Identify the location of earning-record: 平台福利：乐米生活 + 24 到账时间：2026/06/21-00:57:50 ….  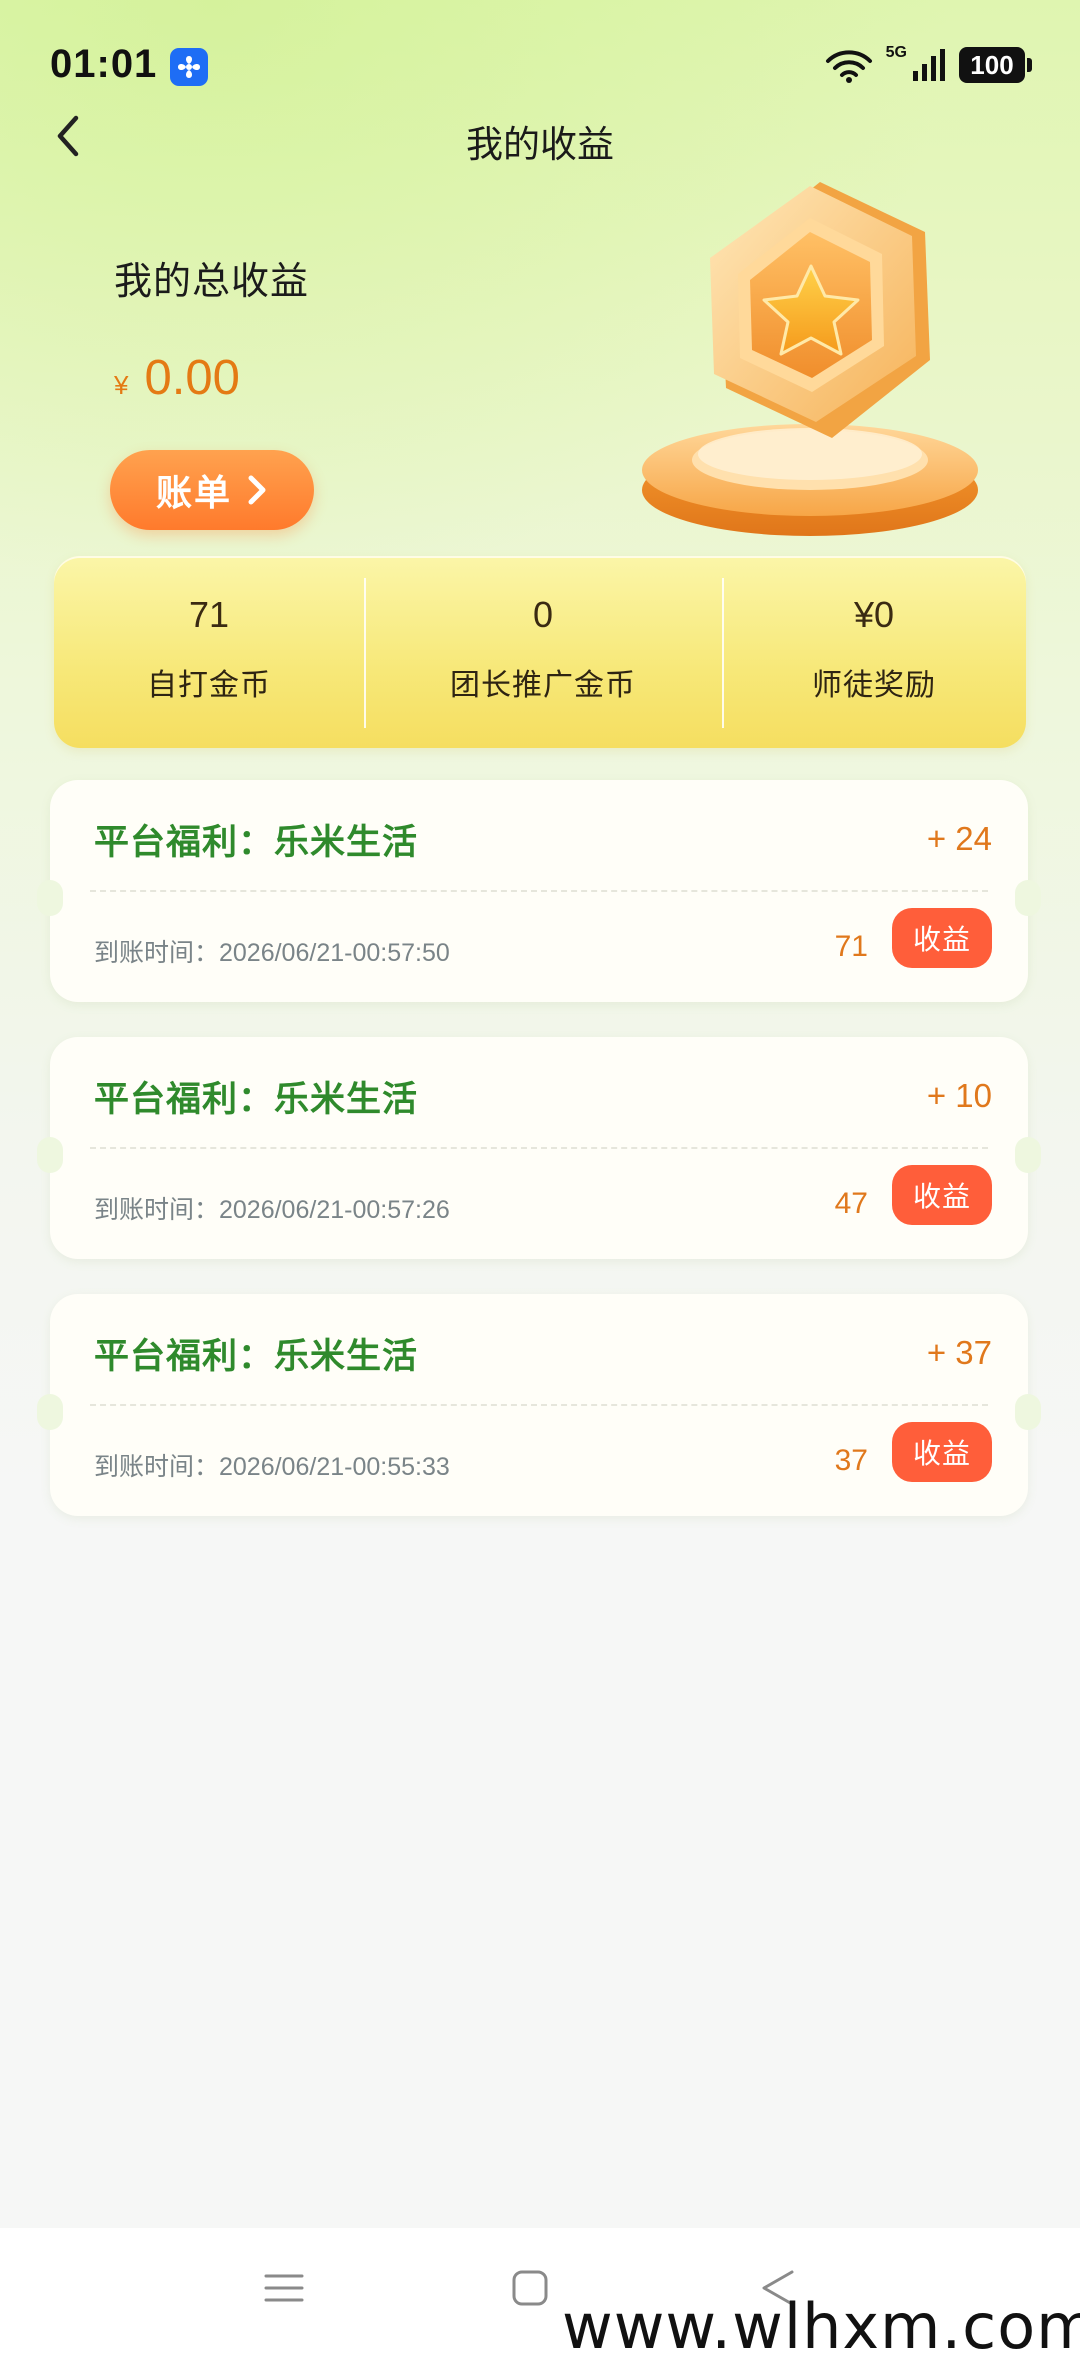
(539, 891).